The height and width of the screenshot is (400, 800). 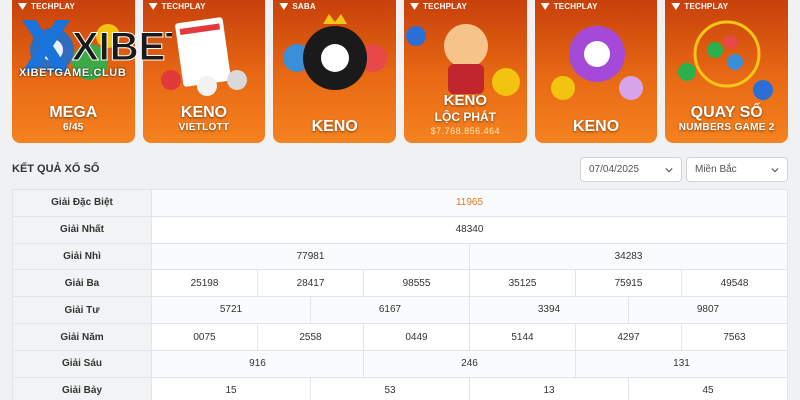 I want to click on prize-label: Giải Sáu, so click(x=82, y=363).